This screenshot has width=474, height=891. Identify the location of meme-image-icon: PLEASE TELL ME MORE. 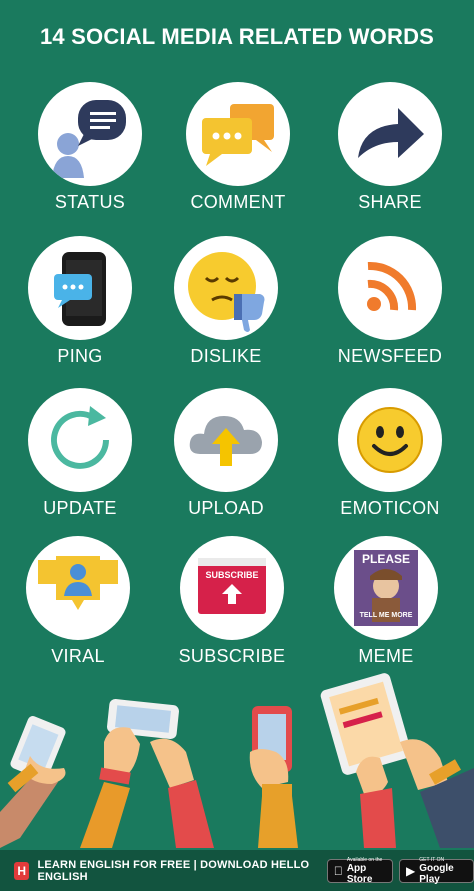
(386, 588).